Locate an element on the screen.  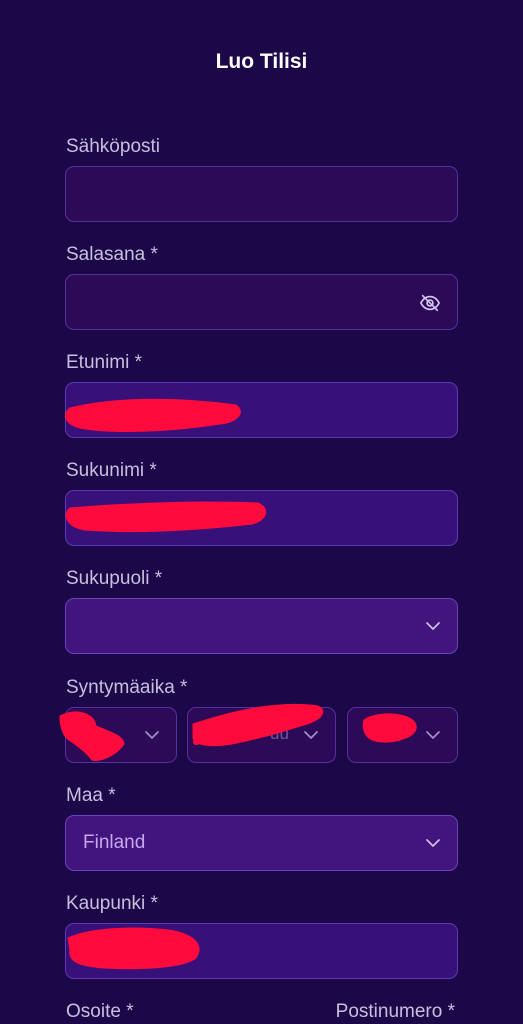
last-name-label: Sukunimi * is located at coordinates (111, 470).